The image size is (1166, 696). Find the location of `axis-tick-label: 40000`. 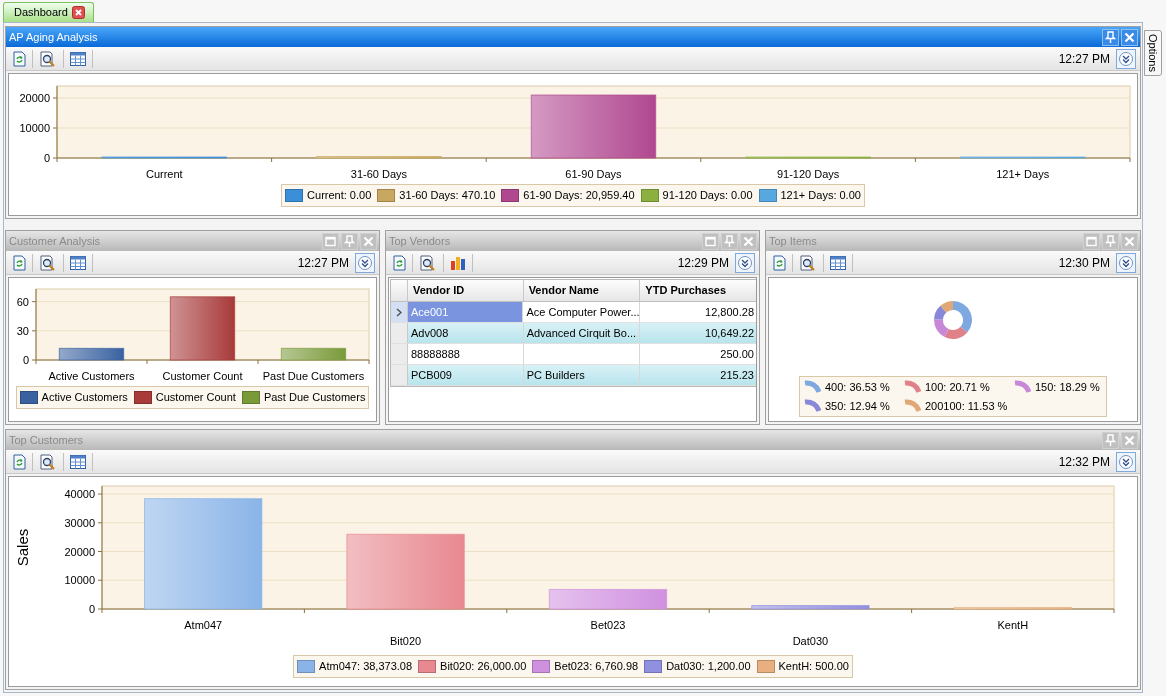

axis-tick-label: 40000 is located at coordinates (79, 494).